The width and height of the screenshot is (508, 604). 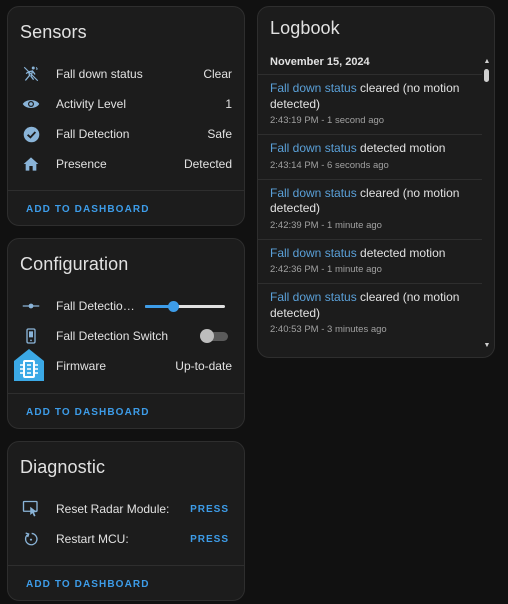 I want to click on slider-handle, so click(x=173, y=306).